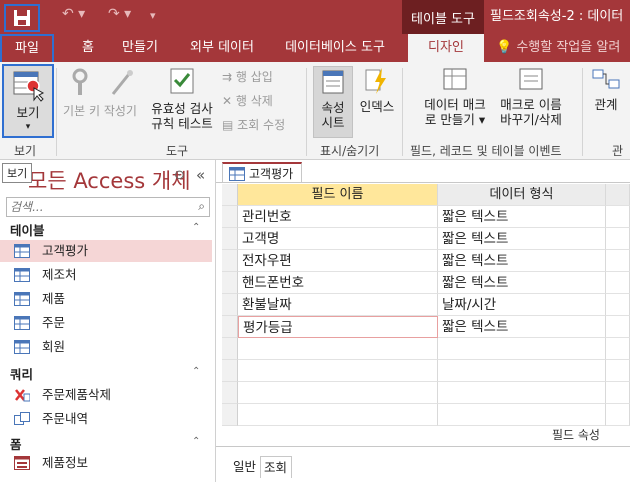  Describe the element at coordinates (522, 305) in the screenshot. I see `data-type-cell: 날짜/시간` at that location.